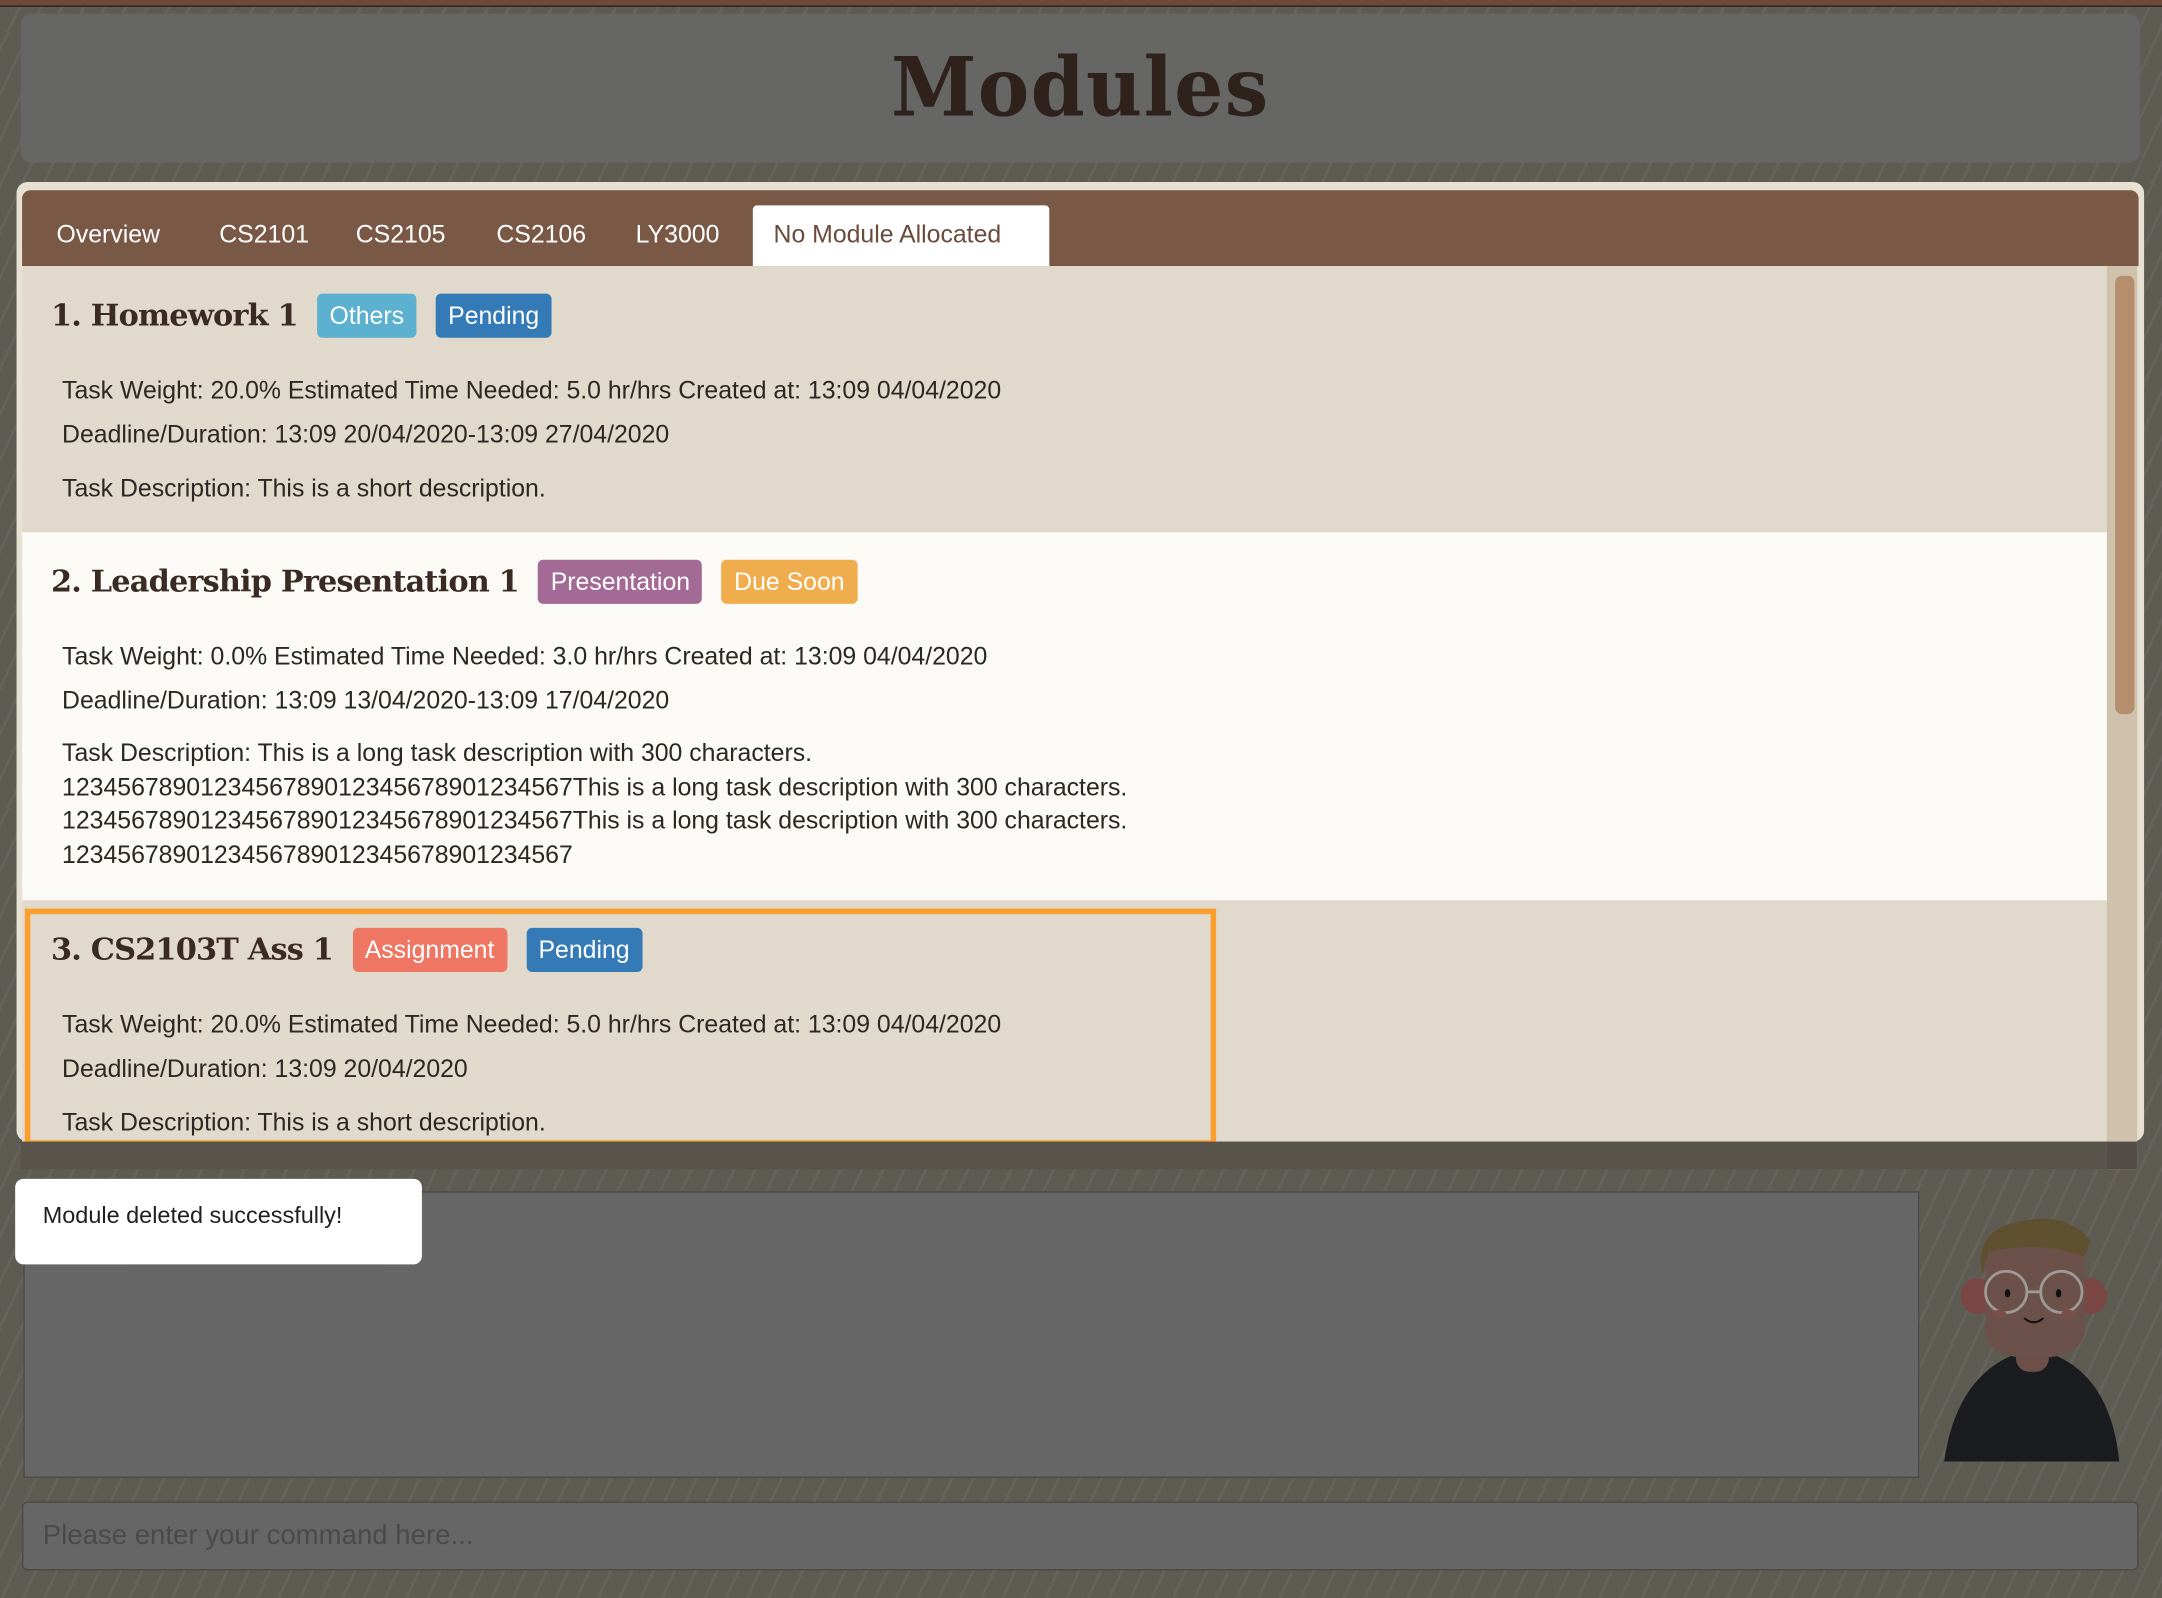 This screenshot has height=1598, width=2162. Describe the element at coordinates (789, 581) in the screenshot. I see `status-badge: Due Soon` at that location.